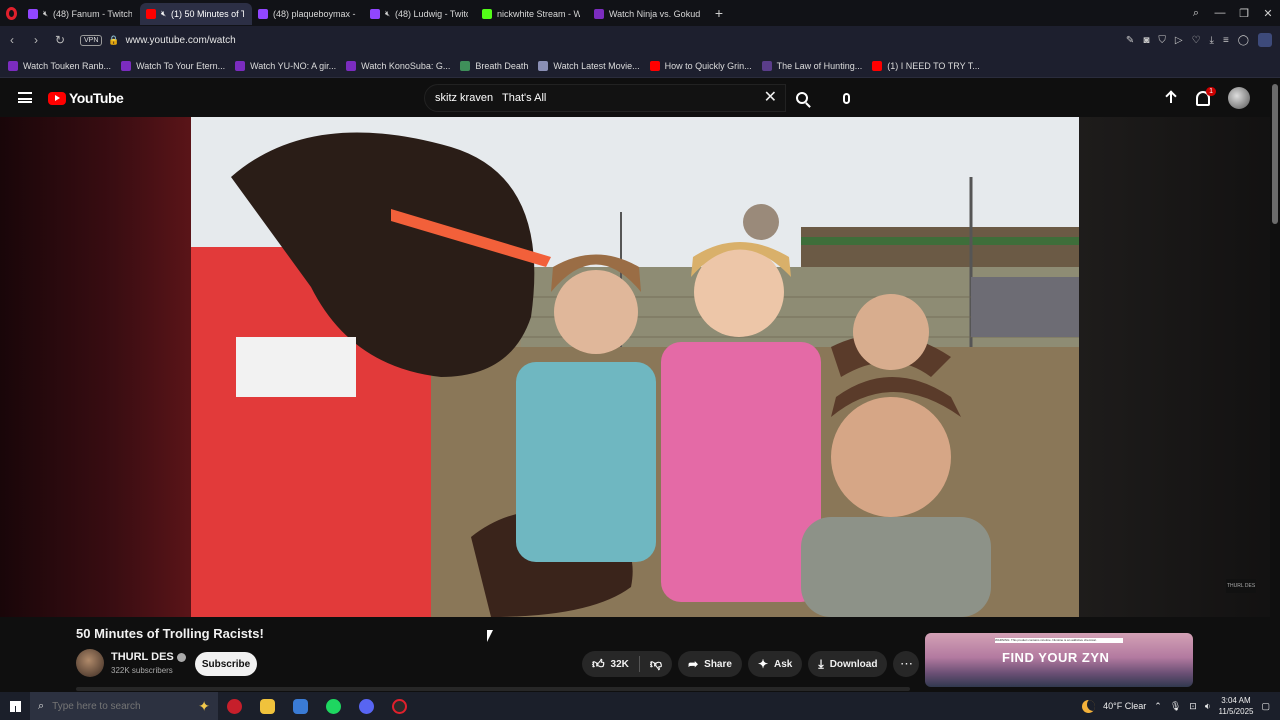 The width and height of the screenshot is (1280, 720). I want to click on share-icon: ➦, so click(693, 664).